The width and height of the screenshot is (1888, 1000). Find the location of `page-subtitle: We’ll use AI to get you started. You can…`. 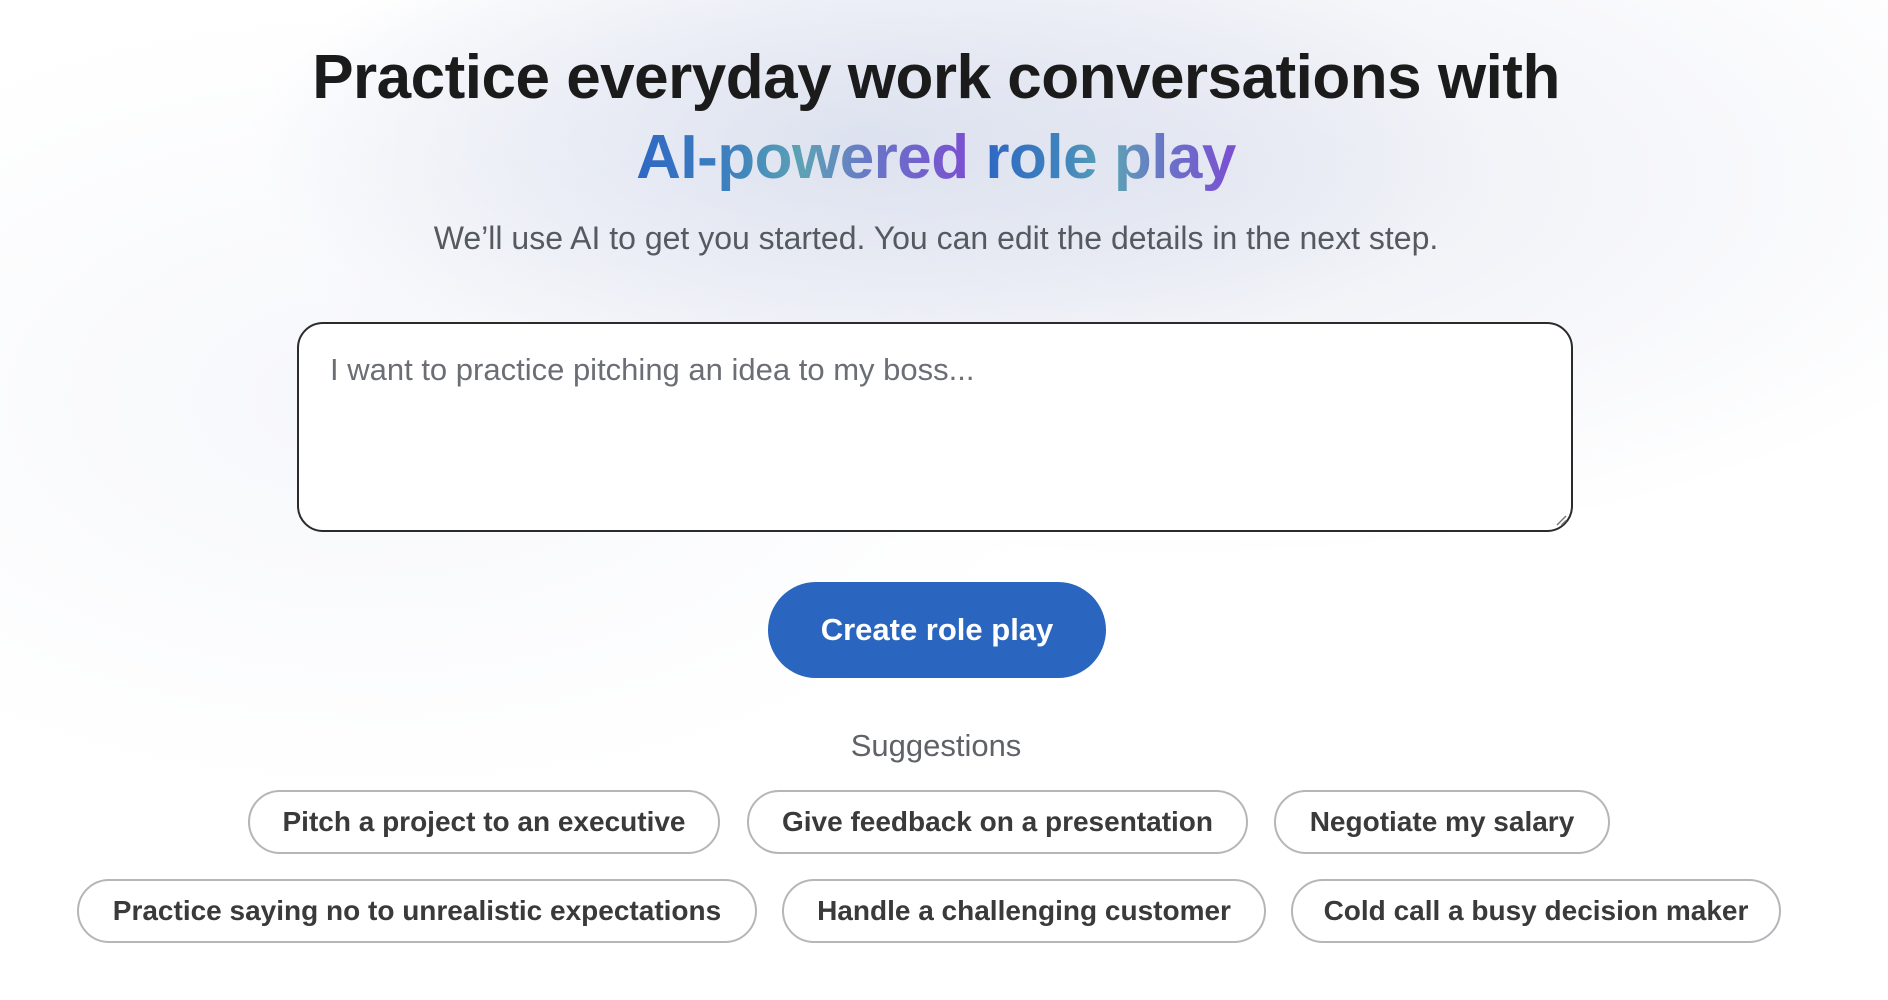

page-subtitle: We’ll use AI to get you started. You can… is located at coordinates (936, 238).